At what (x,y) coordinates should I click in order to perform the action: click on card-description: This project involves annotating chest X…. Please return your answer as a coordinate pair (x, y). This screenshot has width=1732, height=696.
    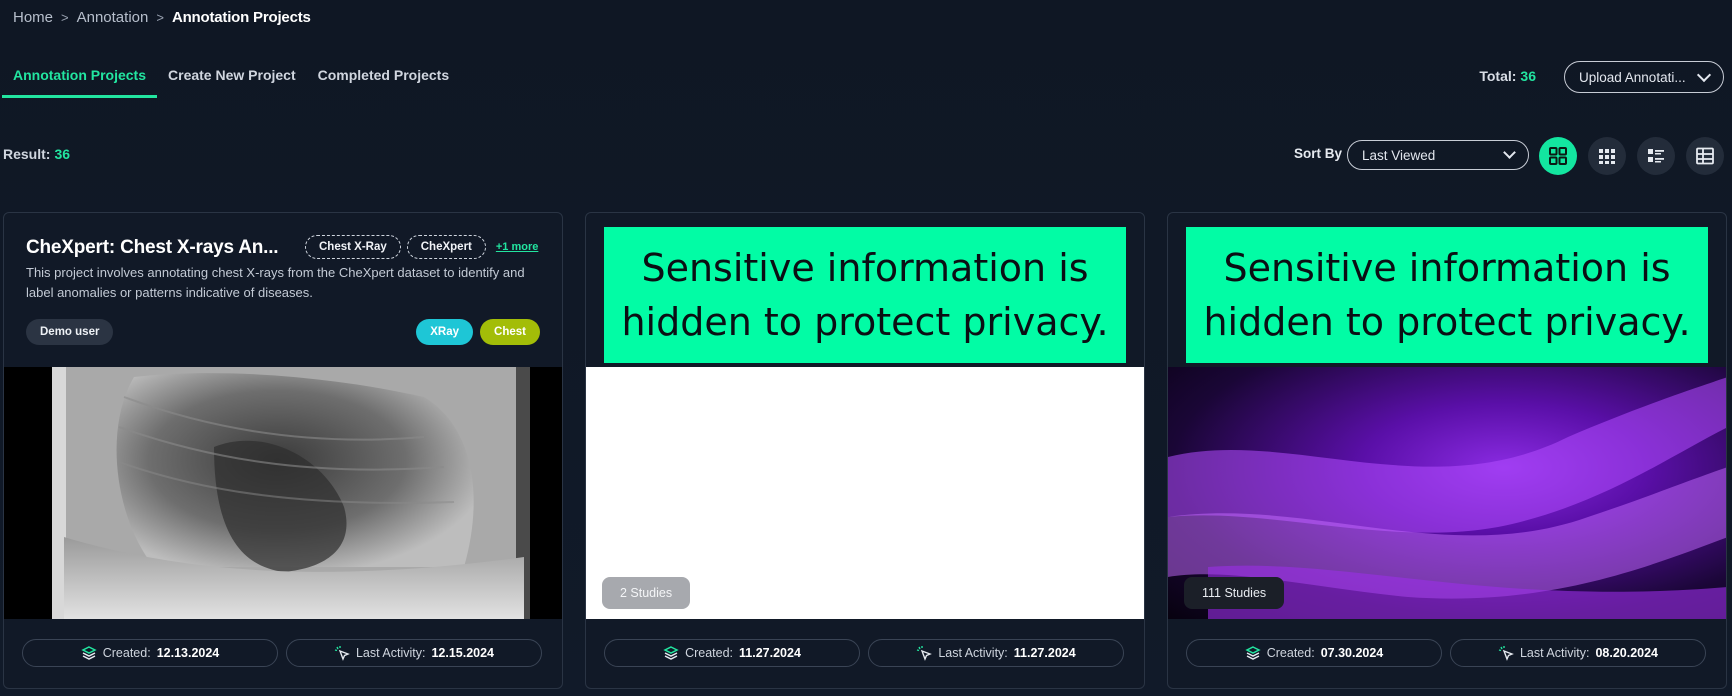
    Looking at the image, I should click on (275, 282).